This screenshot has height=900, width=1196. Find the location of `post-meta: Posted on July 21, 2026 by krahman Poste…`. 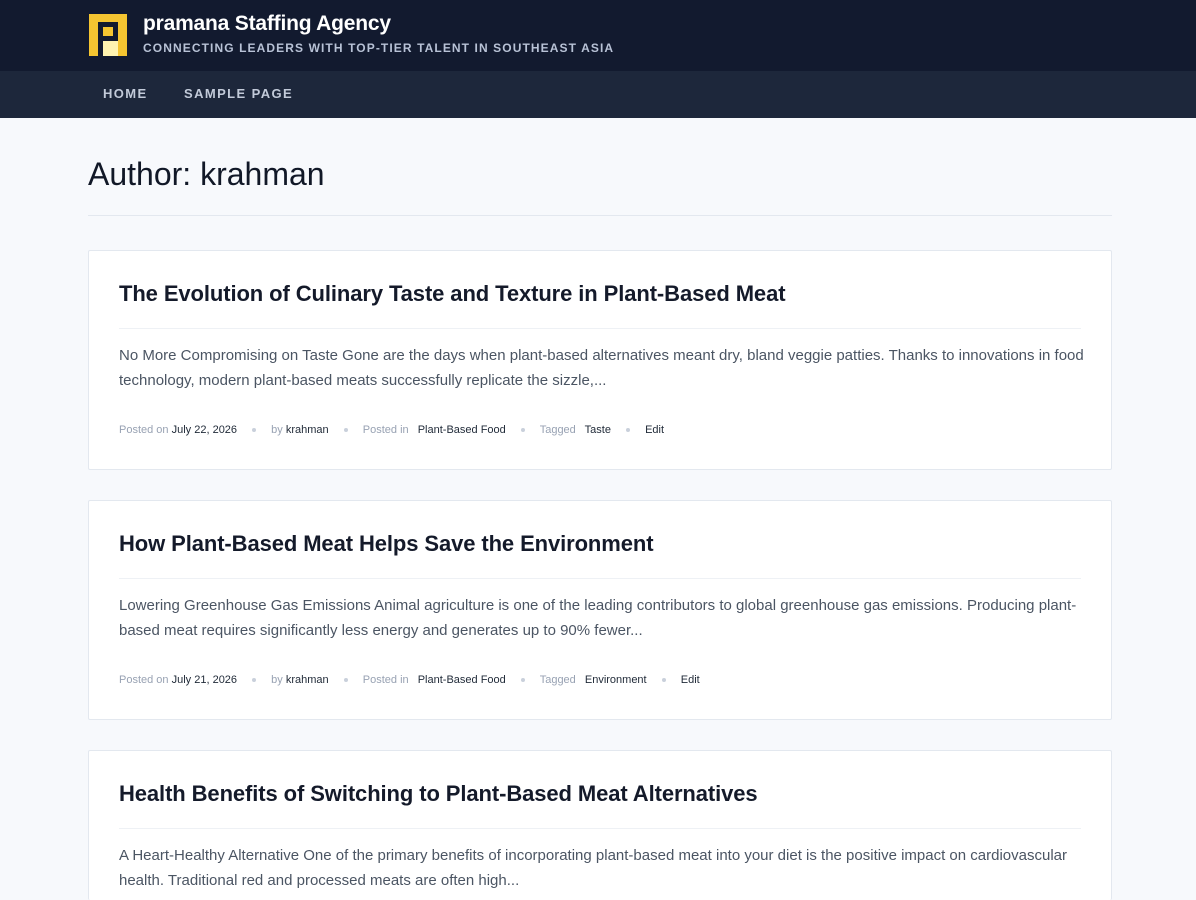

post-meta: Posted on July 21, 2026 by krahman Poste… is located at coordinates (602, 682).